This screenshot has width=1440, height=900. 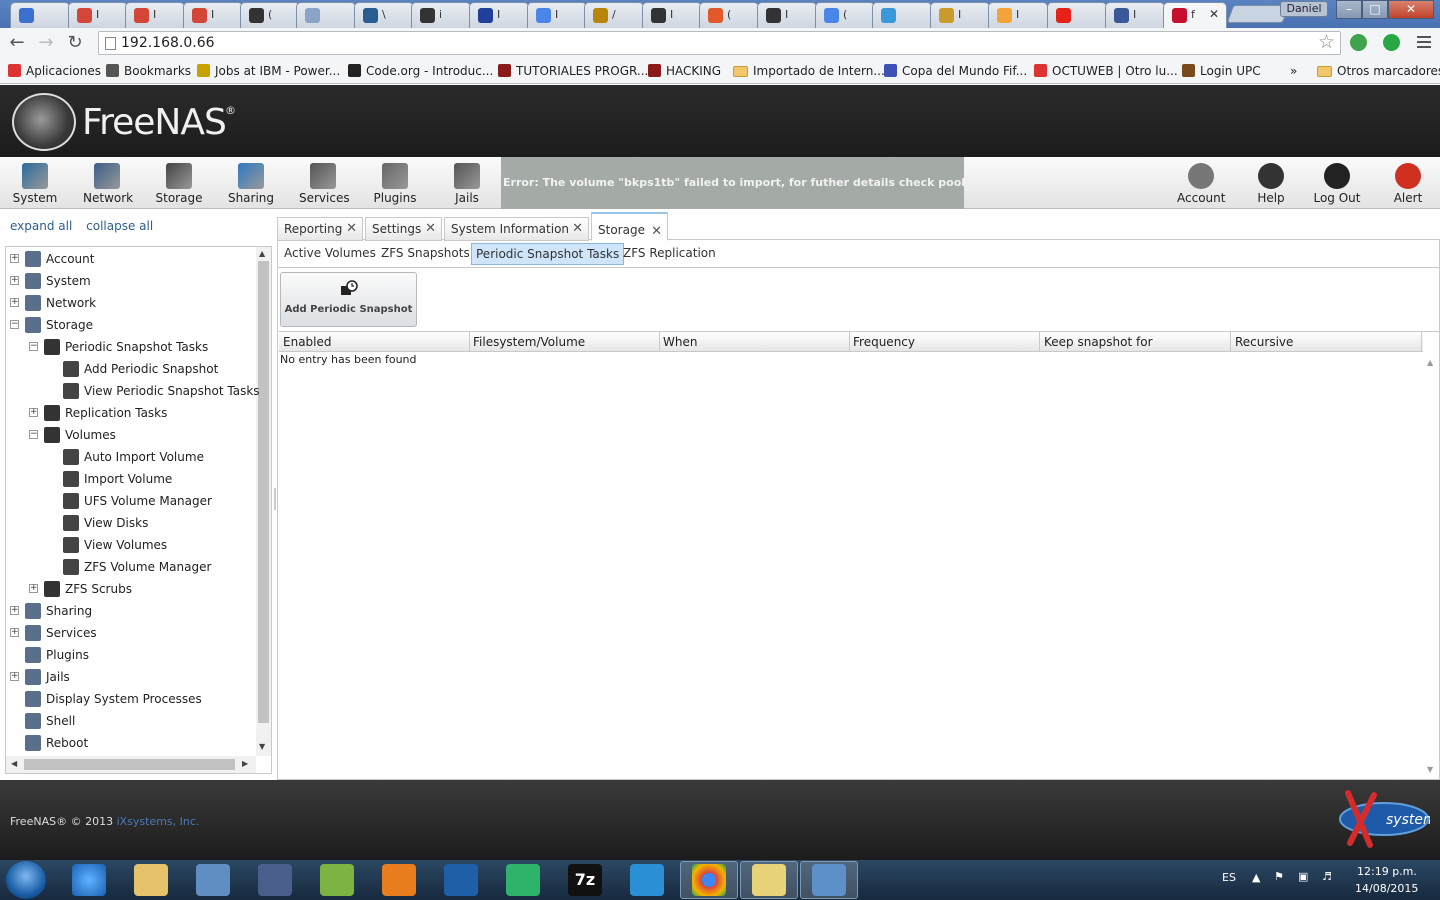 What do you see at coordinates (35, 183) in the screenshot?
I see `nav-system: System` at bounding box center [35, 183].